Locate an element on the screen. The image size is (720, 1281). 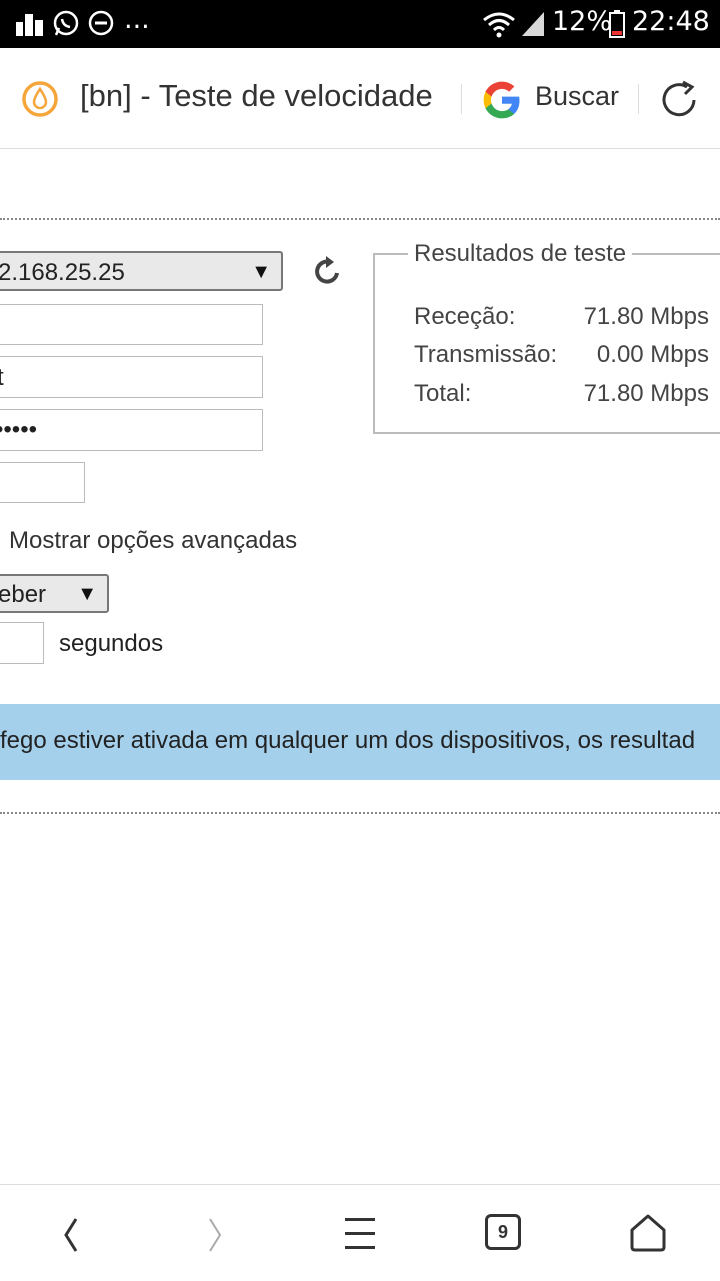
home-icon is located at coordinates (648, 1233).